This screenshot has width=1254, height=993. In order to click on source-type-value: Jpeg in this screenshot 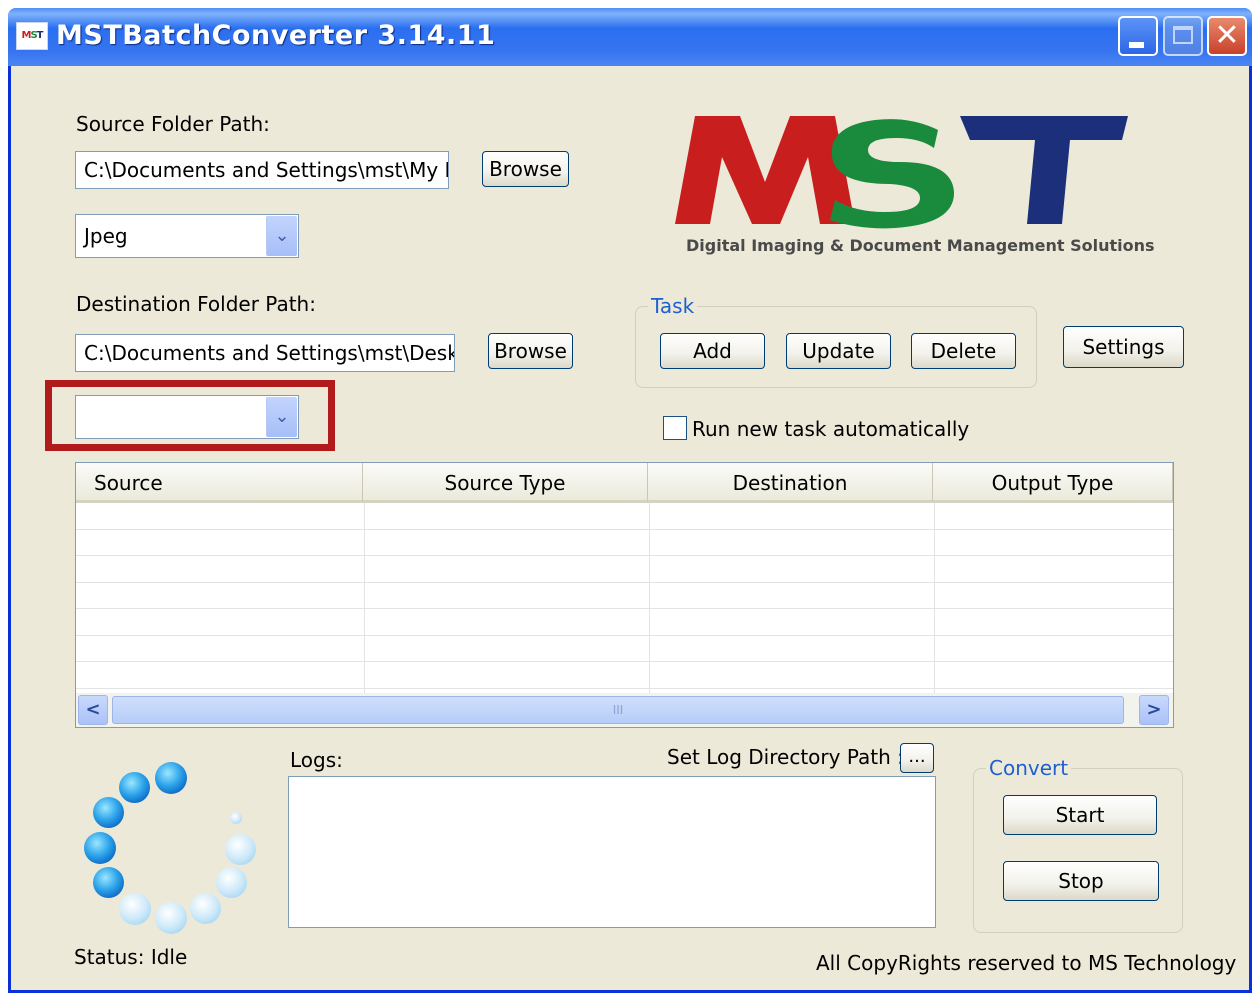, I will do `click(106, 236)`.